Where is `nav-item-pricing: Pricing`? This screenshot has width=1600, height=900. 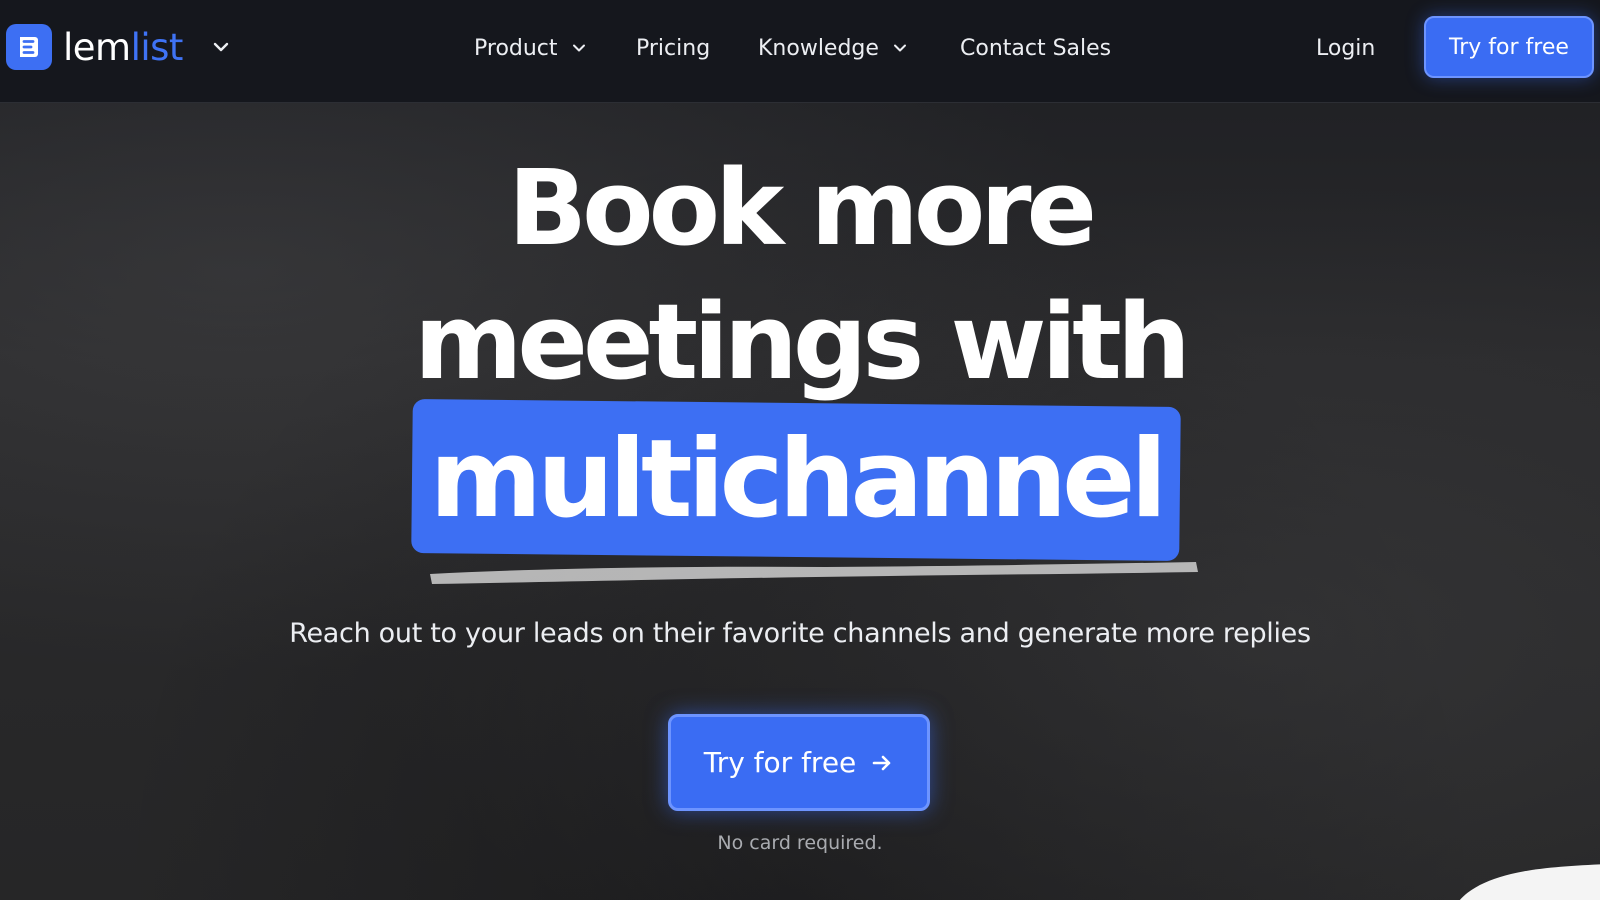 nav-item-pricing: Pricing is located at coordinates (673, 48).